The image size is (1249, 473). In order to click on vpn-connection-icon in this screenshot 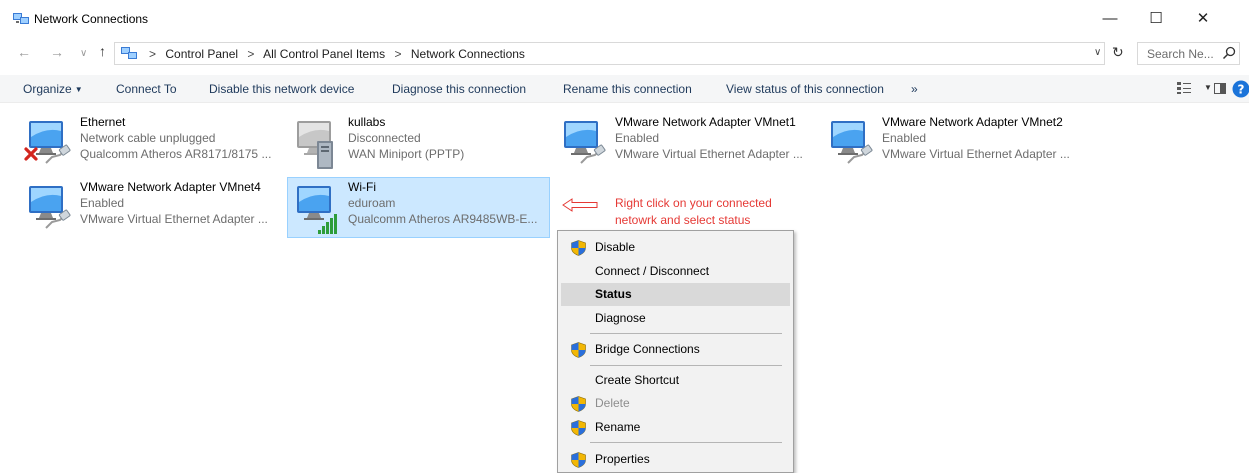, I will do `click(315, 145)`.